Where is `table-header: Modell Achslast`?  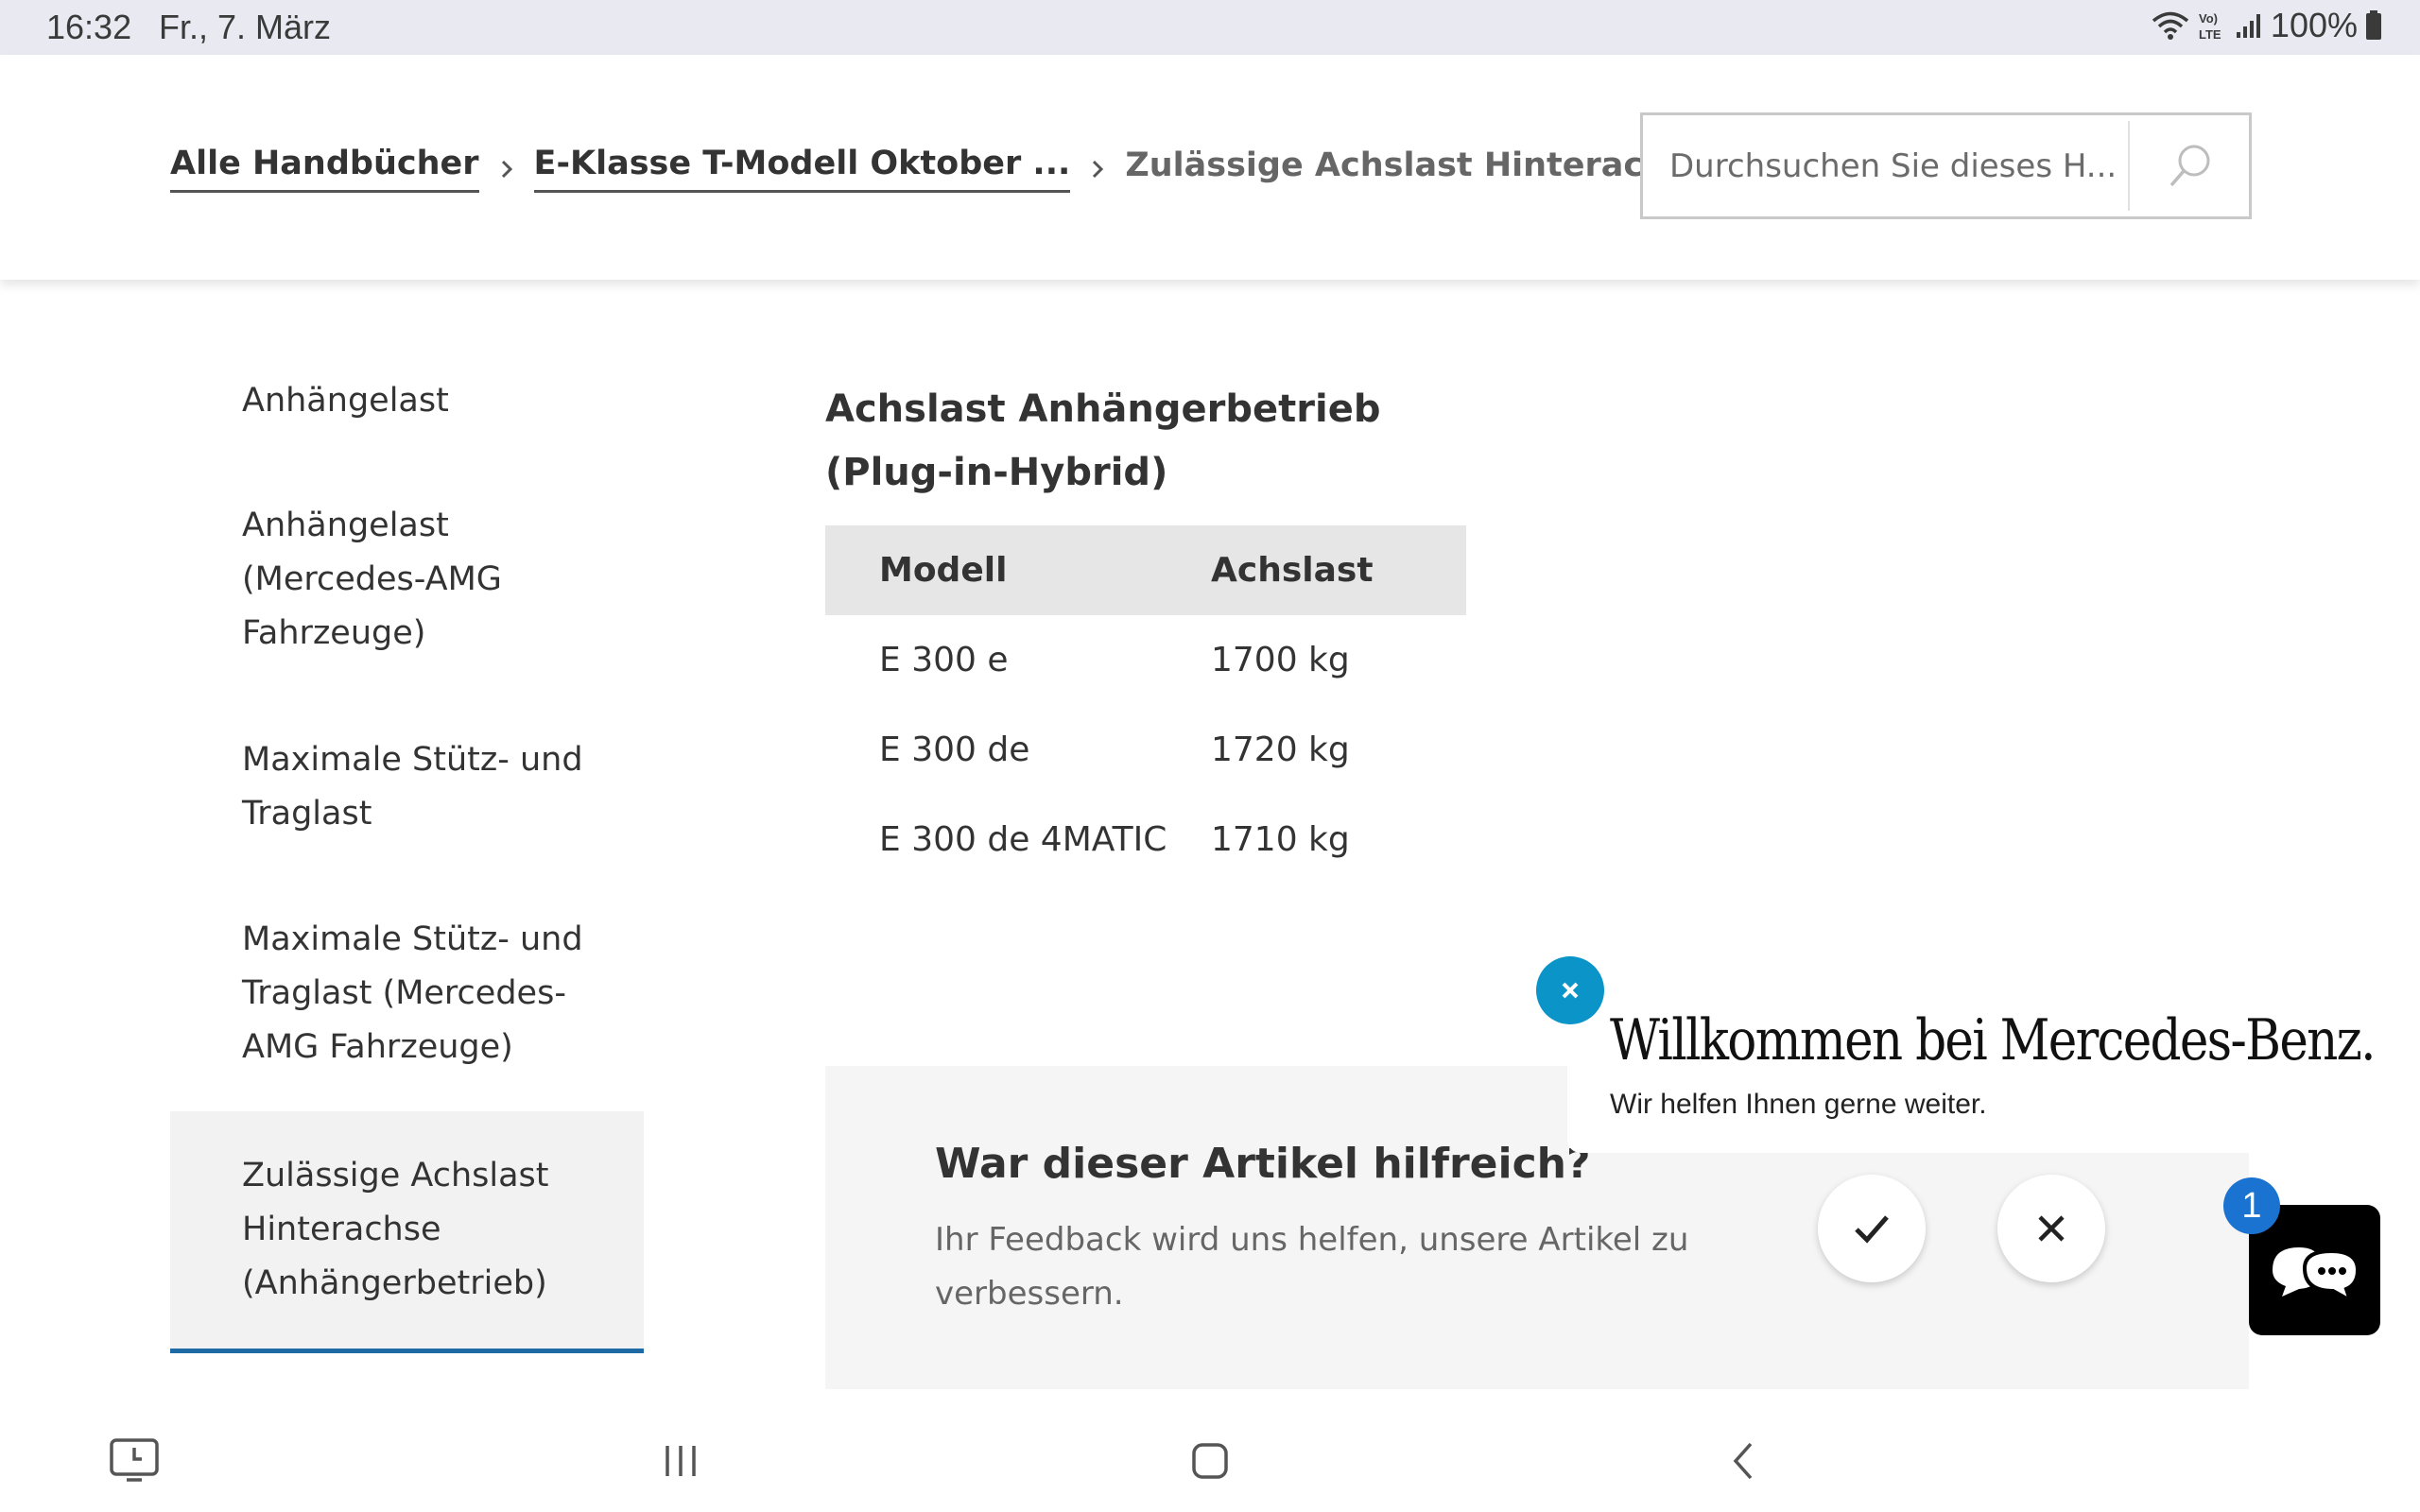 table-header: Modell Achslast is located at coordinates (1146, 570).